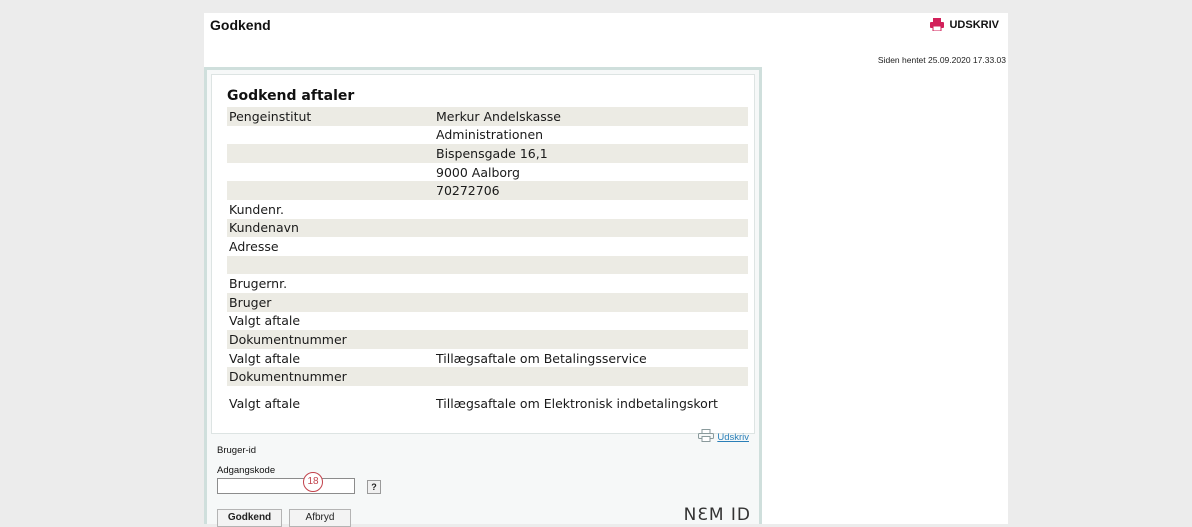 The image size is (1192, 527). Describe the element at coordinates (313, 482) in the screenshot. I see `step-marker: 18` at that location.